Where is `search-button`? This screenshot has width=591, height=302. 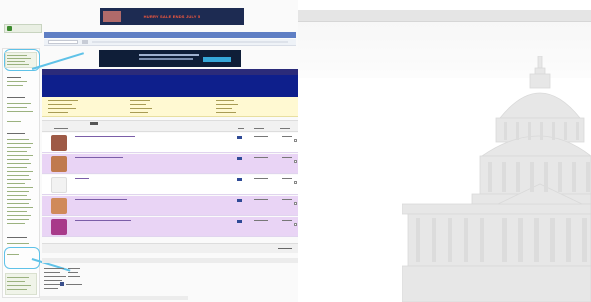 search-button is located at coordinates (85, 42).